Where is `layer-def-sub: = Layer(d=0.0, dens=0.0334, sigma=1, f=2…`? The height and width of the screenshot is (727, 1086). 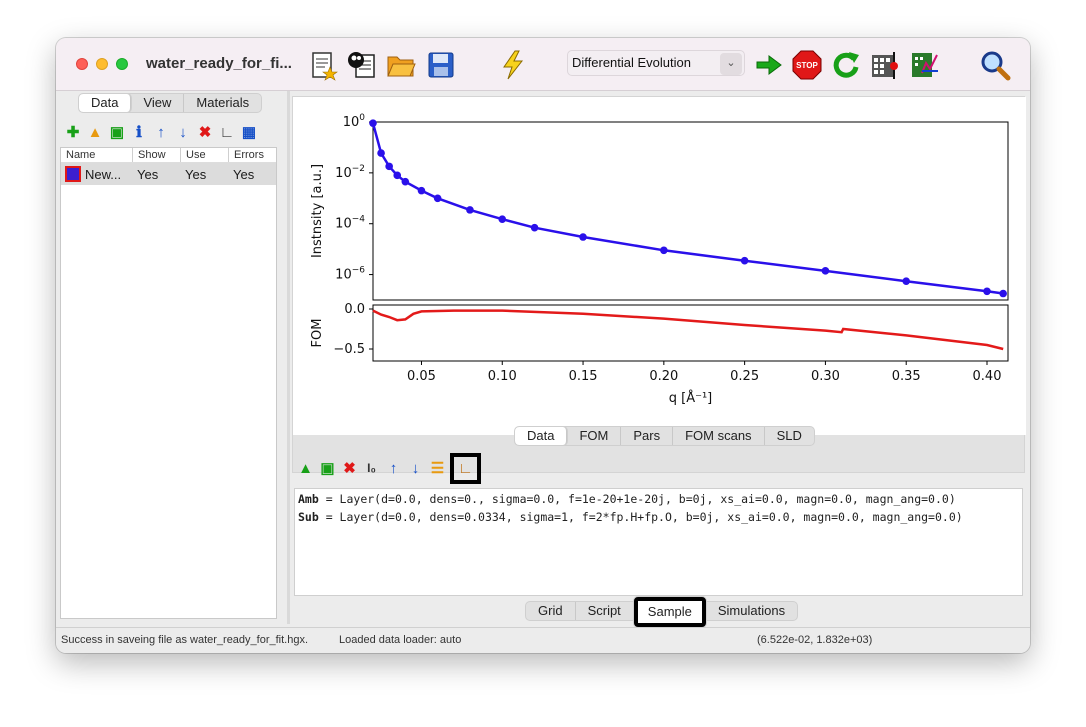
layer-def-sub: = Layer(d=0.0, dens=0.0334, sigma=1, f=2… is located at coordinates (640, 517).